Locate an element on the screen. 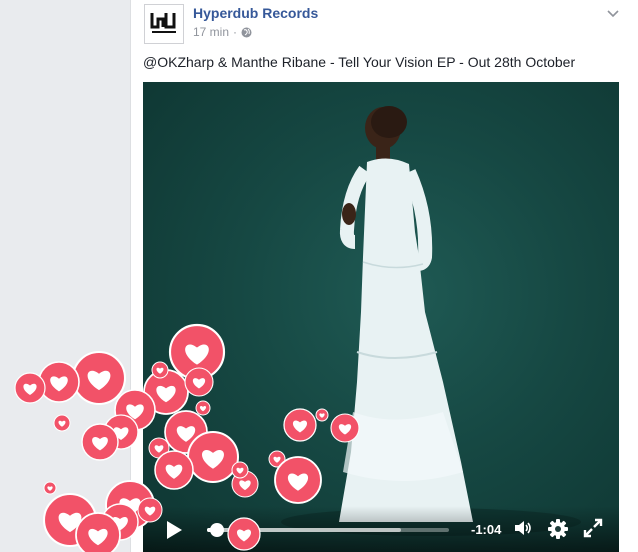 The height and width of the screenshot is (552, 638). page-avatar is located at coordinates (164, 24).